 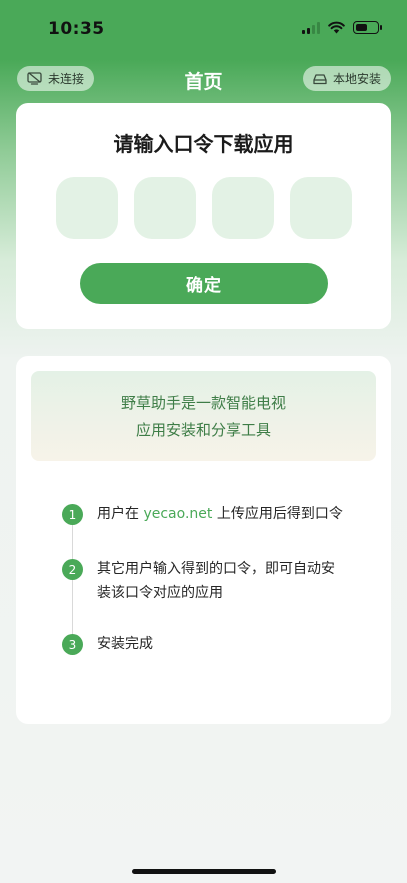 I want to click on step-number: 3, so click(x=72, y=644).